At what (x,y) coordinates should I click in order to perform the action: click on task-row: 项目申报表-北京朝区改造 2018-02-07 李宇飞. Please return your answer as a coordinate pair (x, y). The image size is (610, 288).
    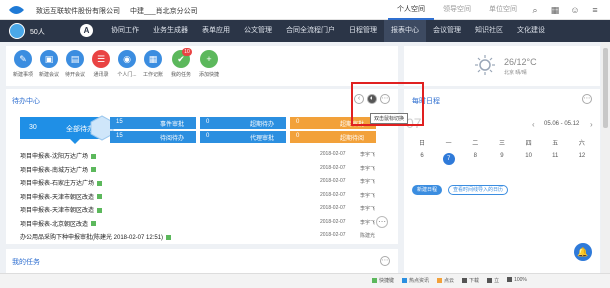
    Looking at the image, I should click on (207, 223).